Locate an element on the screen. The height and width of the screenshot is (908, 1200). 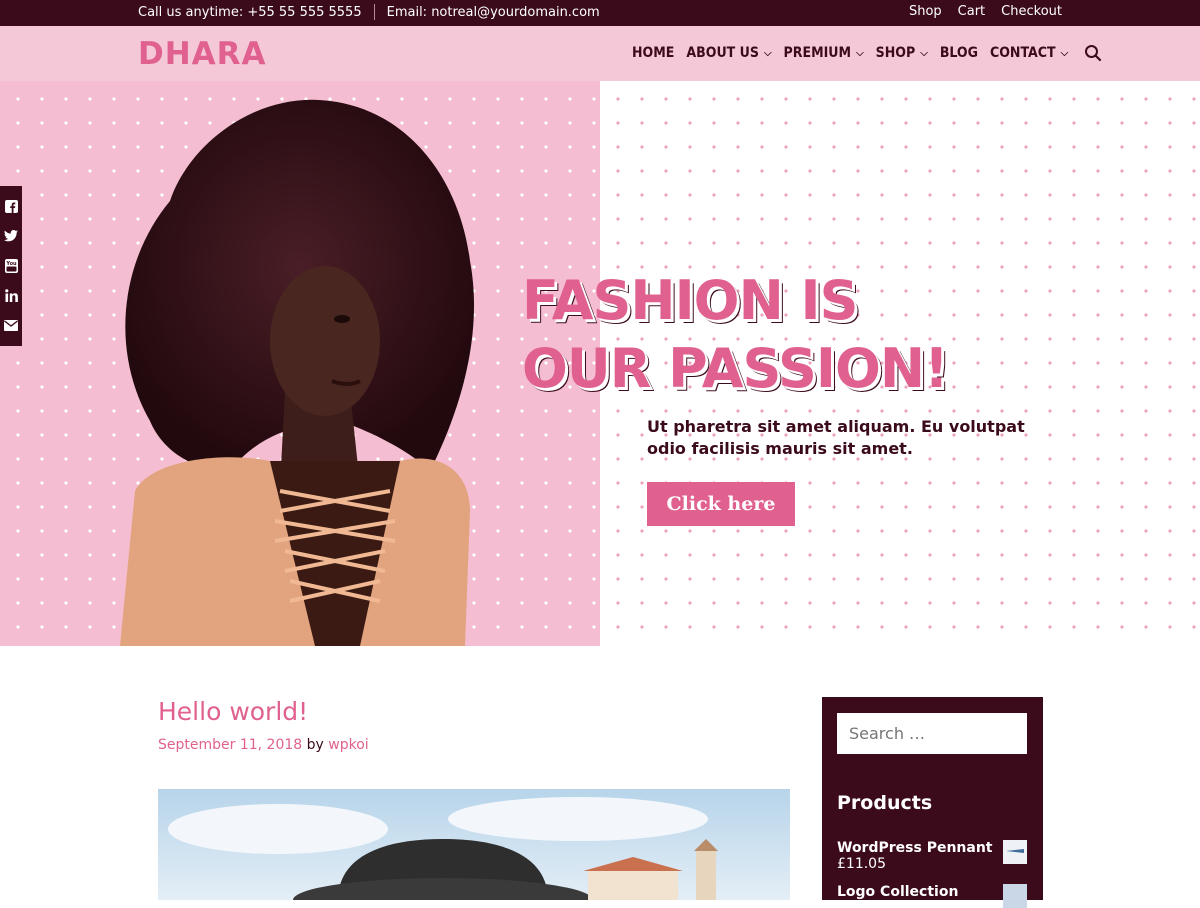
hero-title-line2: OUR PASSION! is located at coordinates (735, 368).